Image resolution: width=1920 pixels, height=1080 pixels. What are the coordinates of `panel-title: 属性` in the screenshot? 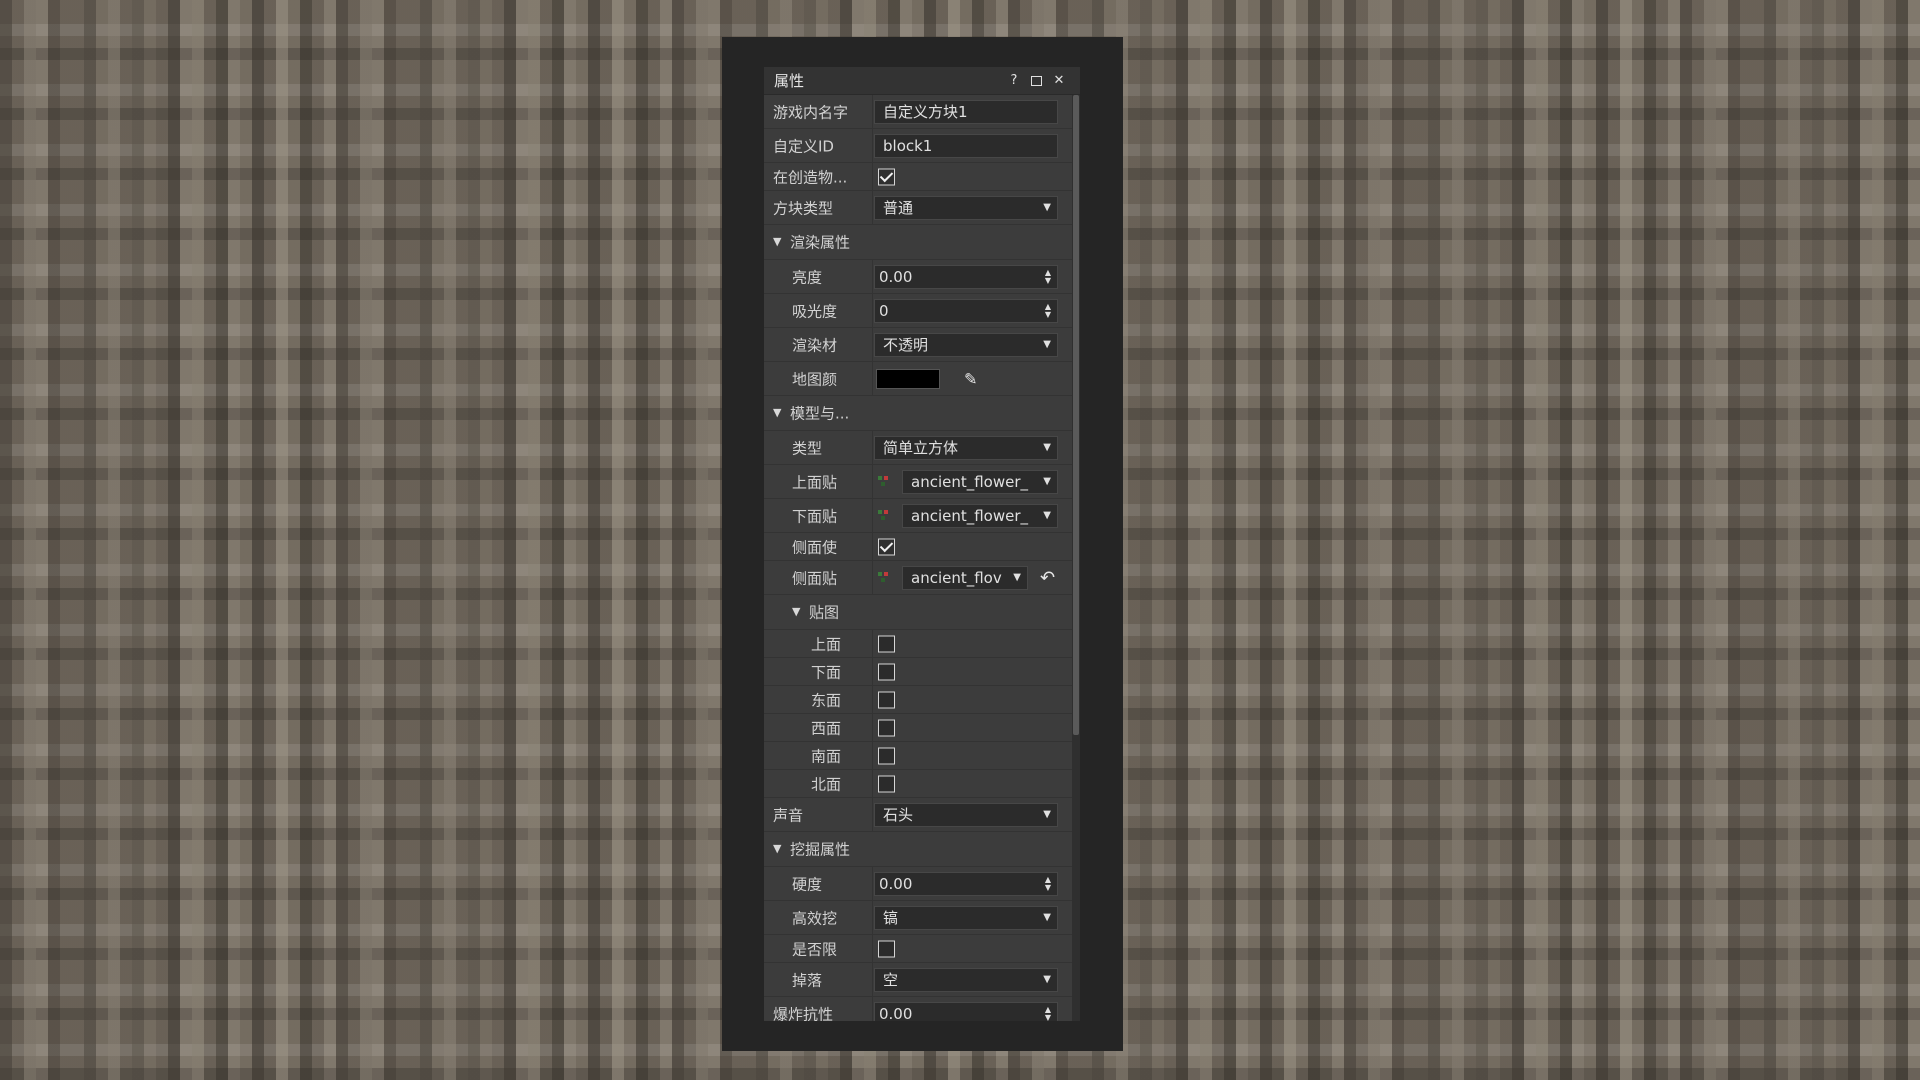 It's located at (789, 81).